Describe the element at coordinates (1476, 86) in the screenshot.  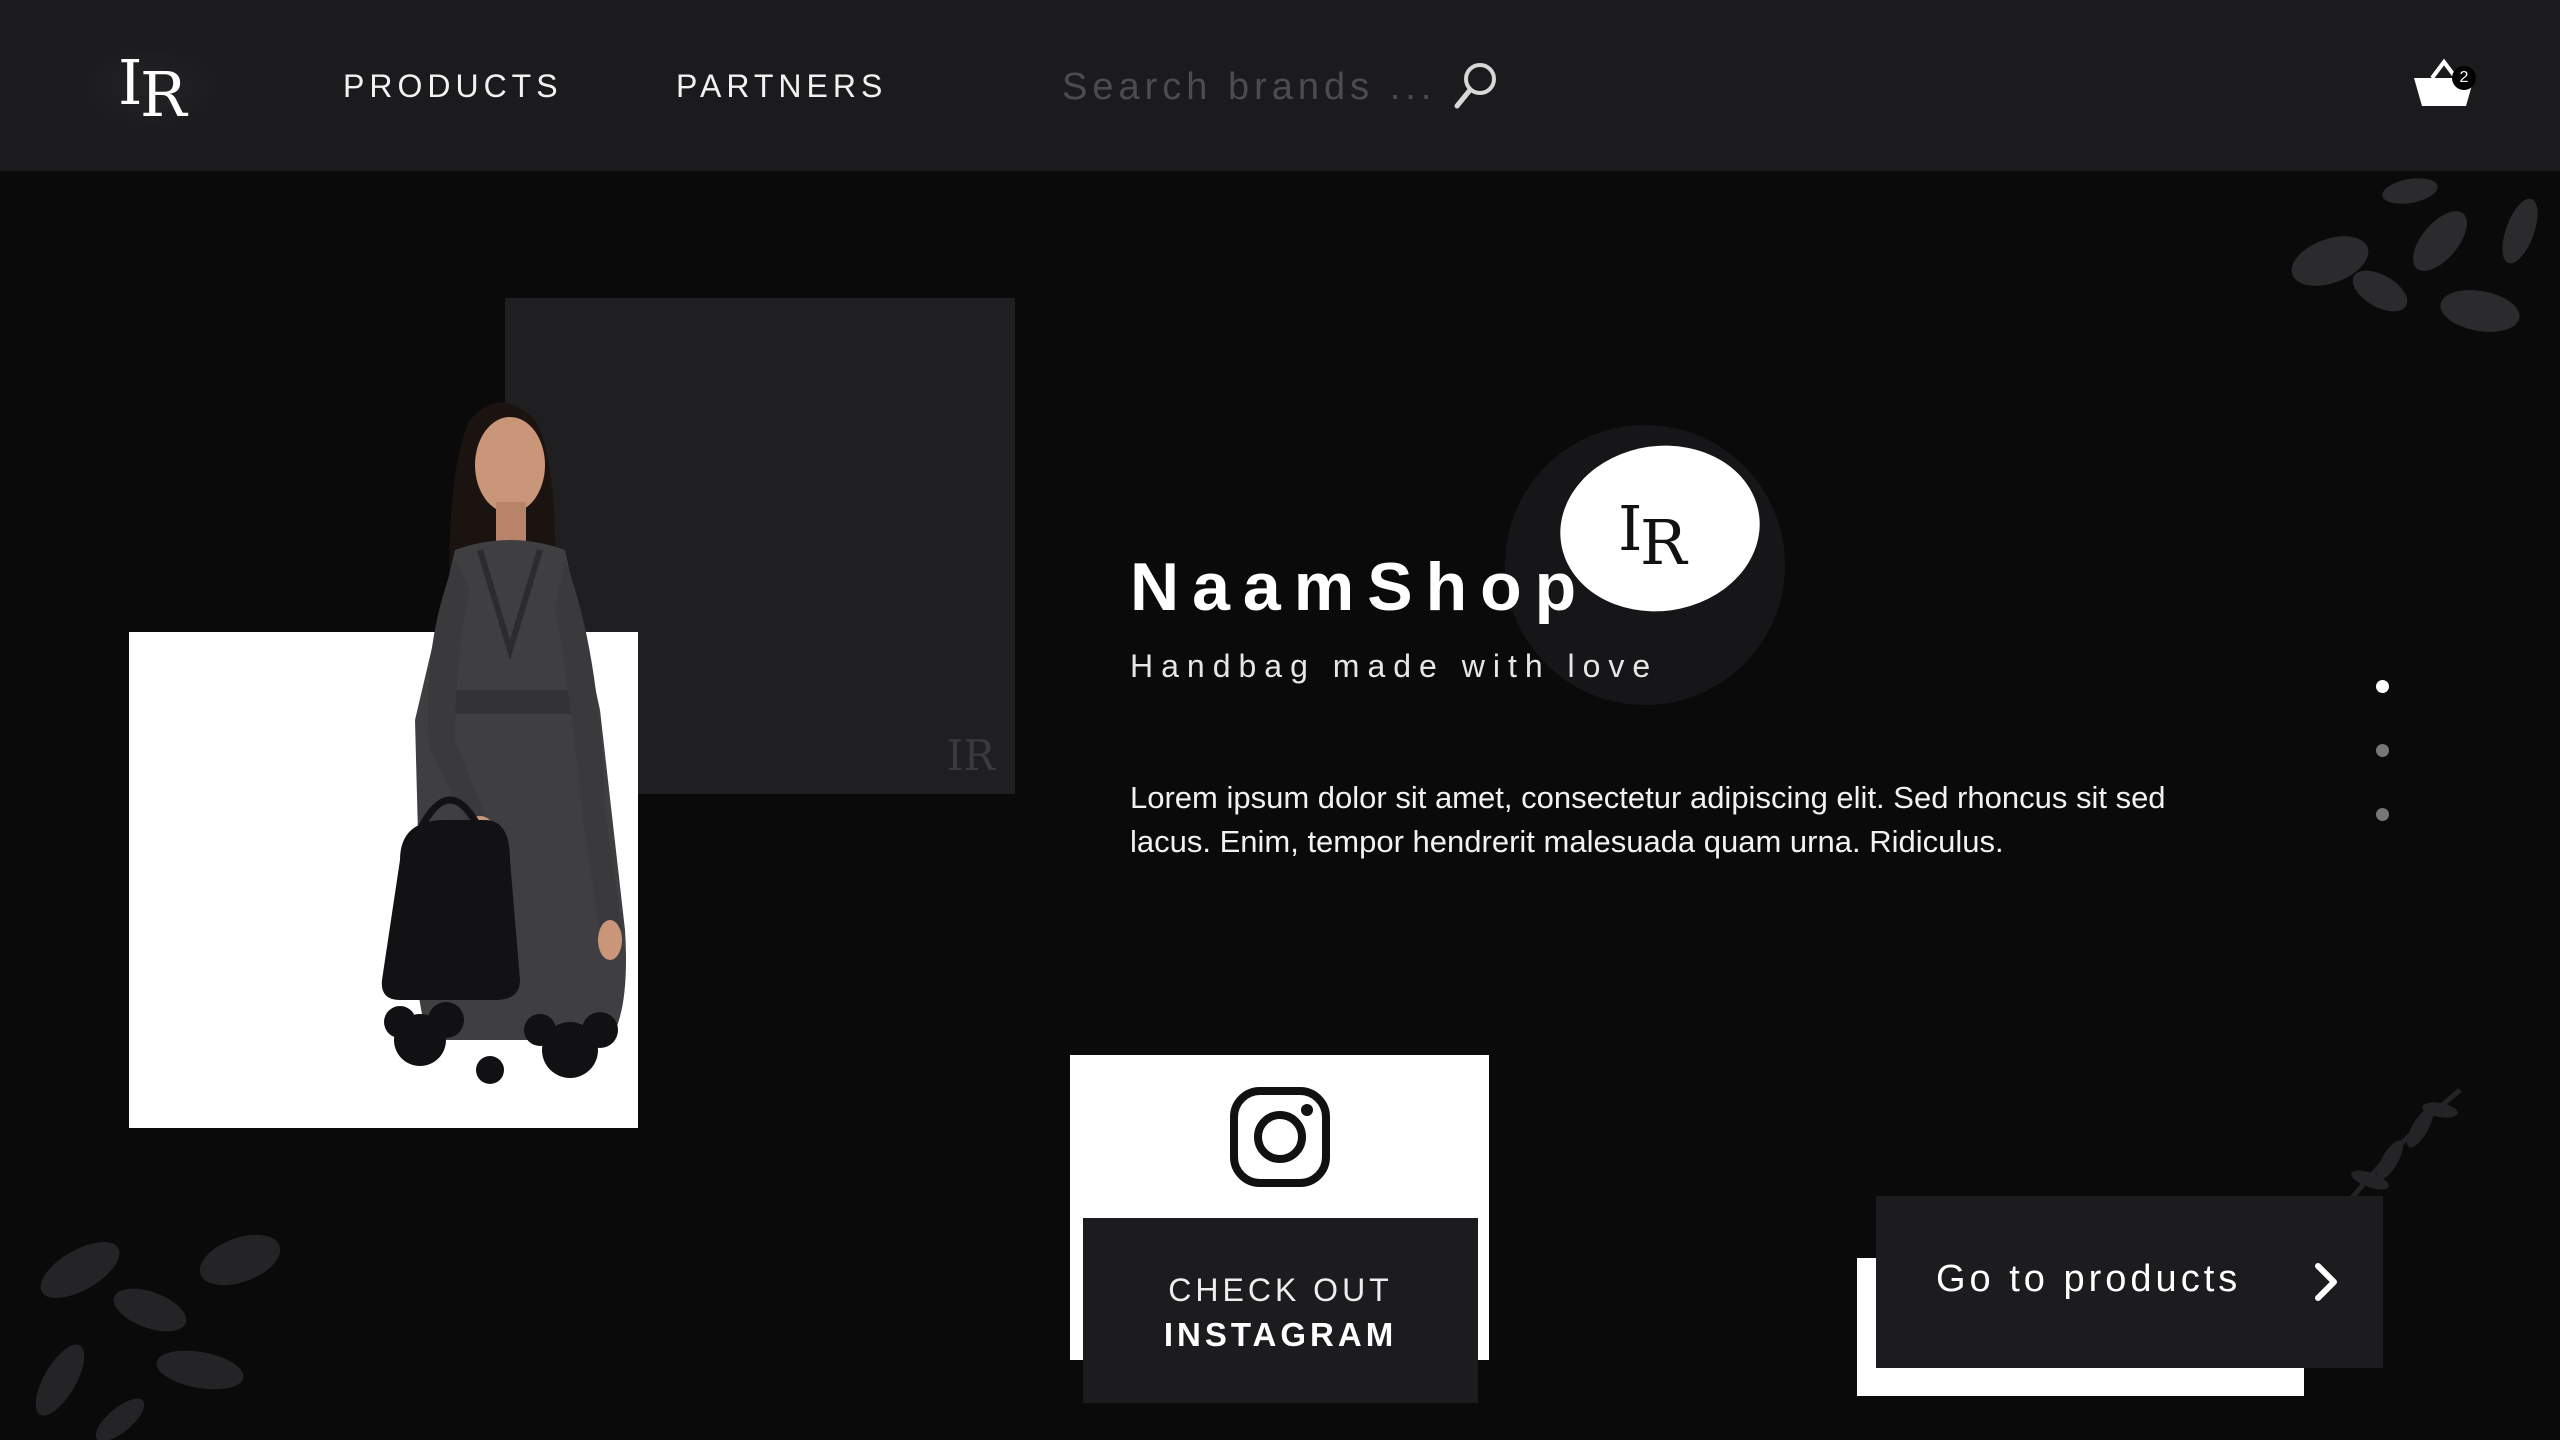
I see `search-icon` at that location.